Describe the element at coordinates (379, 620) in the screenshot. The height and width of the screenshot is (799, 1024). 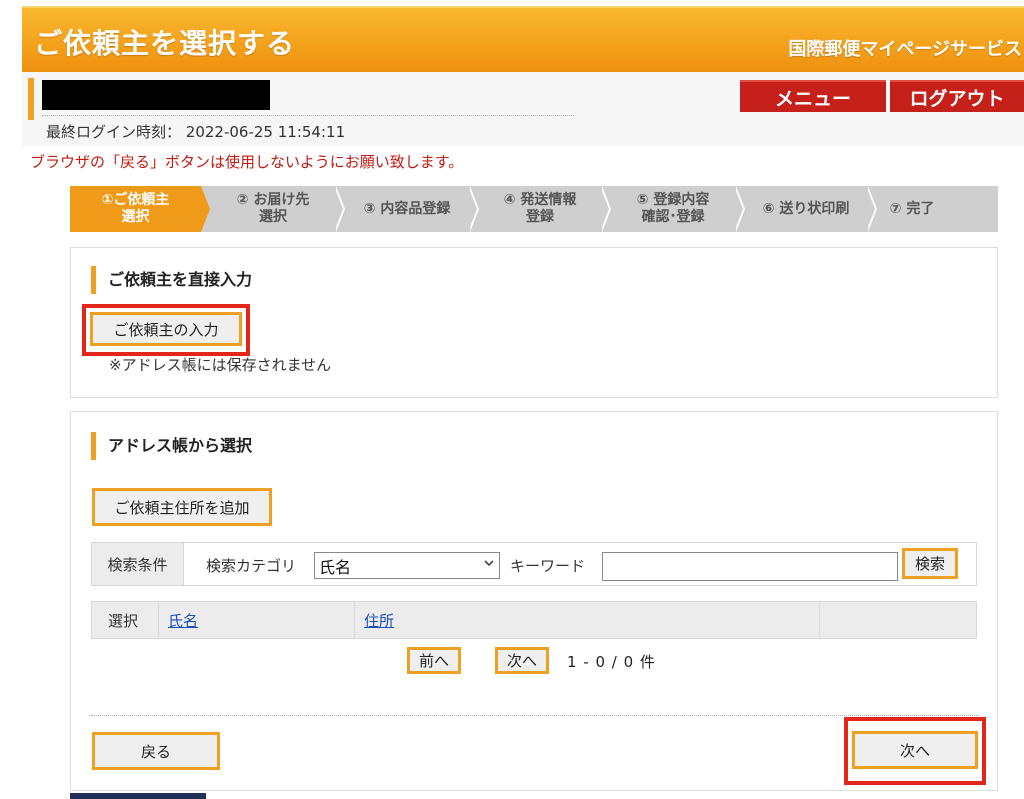
I see `column-address-sort-link: 住所` at that location.